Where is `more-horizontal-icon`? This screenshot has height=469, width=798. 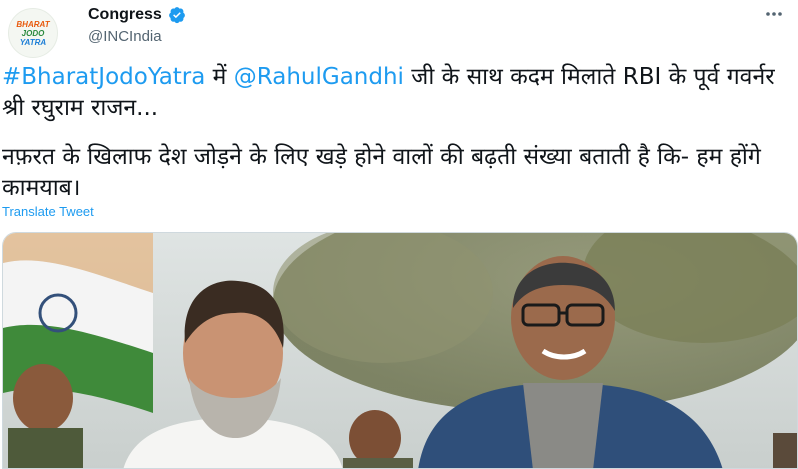
more-horizontal-icon is located at coordinates (774, 16).